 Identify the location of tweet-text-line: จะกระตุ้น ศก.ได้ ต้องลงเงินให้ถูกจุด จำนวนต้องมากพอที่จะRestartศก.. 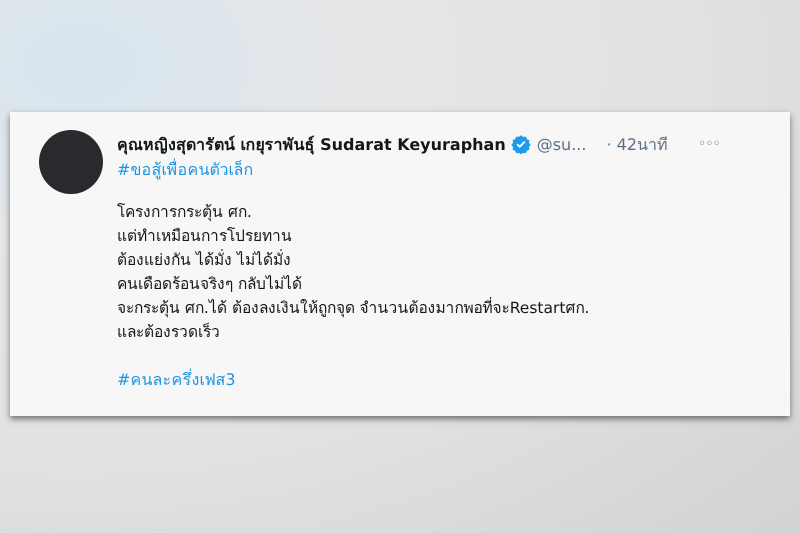
(353, 308).